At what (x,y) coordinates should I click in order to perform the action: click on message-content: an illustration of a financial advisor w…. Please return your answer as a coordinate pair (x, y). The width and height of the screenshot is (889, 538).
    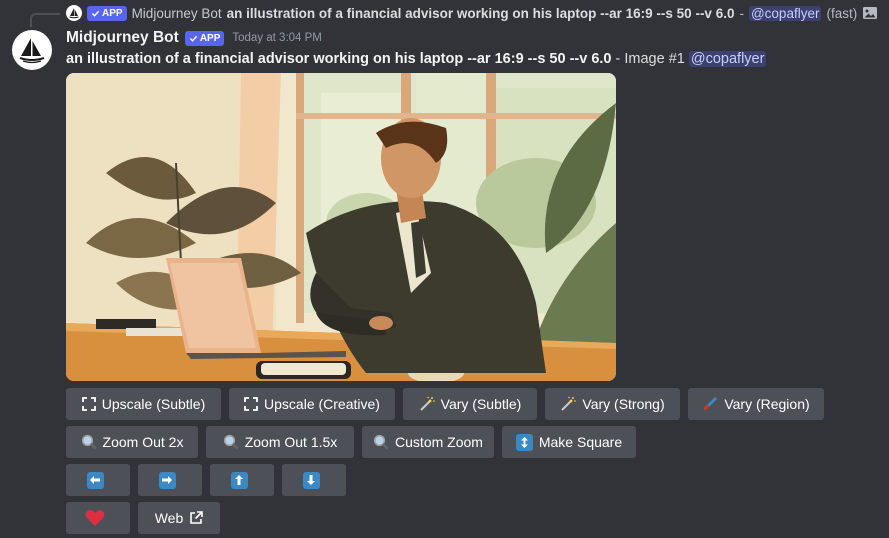
    Looking at the image, I should click on (416, 59).